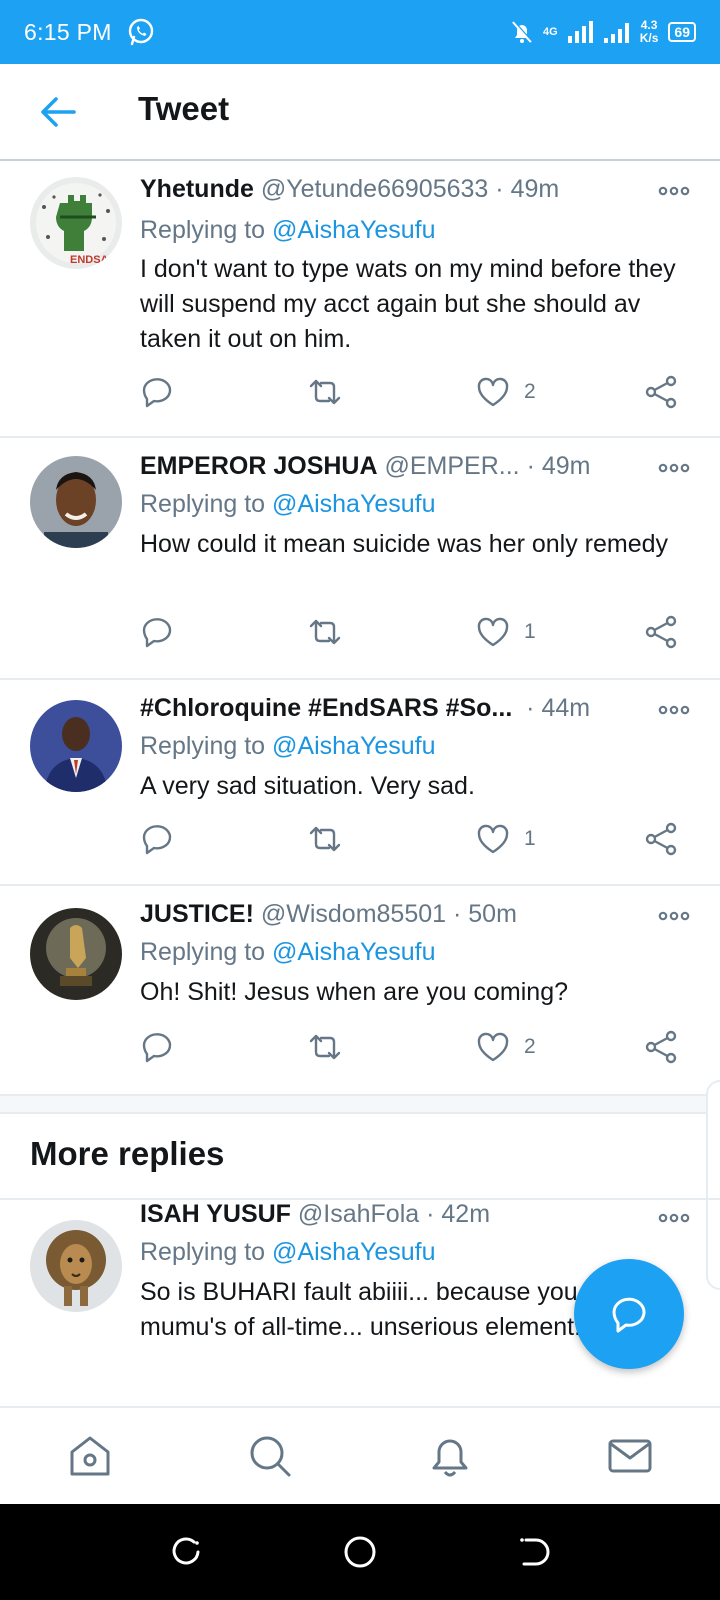  I want to click on nav-notifications, so click(450, 1456).